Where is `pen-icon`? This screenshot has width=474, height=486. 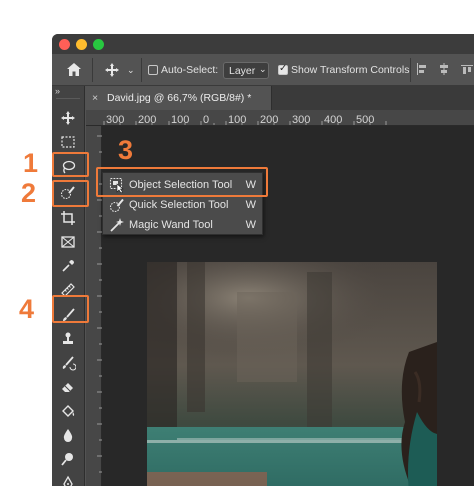
pen-icon is located at coordinates (68, 480).